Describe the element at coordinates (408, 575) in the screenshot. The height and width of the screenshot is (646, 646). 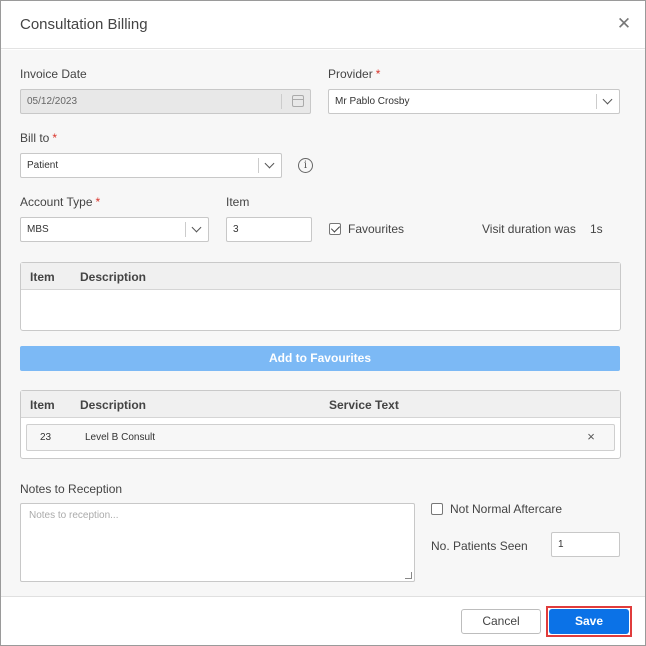
I see `resize-handle` at that location.